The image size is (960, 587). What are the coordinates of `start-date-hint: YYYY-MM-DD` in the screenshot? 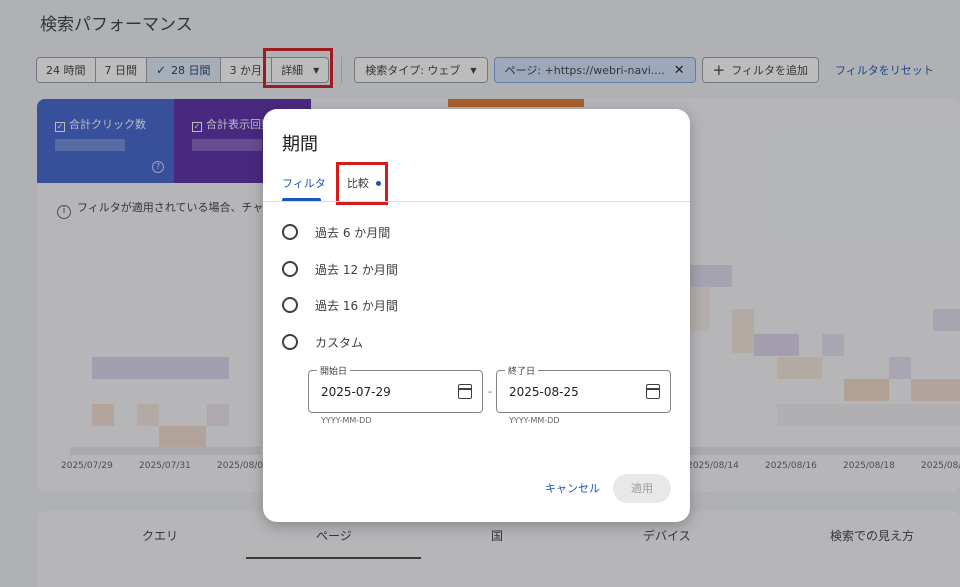 It's located at (346, 420).